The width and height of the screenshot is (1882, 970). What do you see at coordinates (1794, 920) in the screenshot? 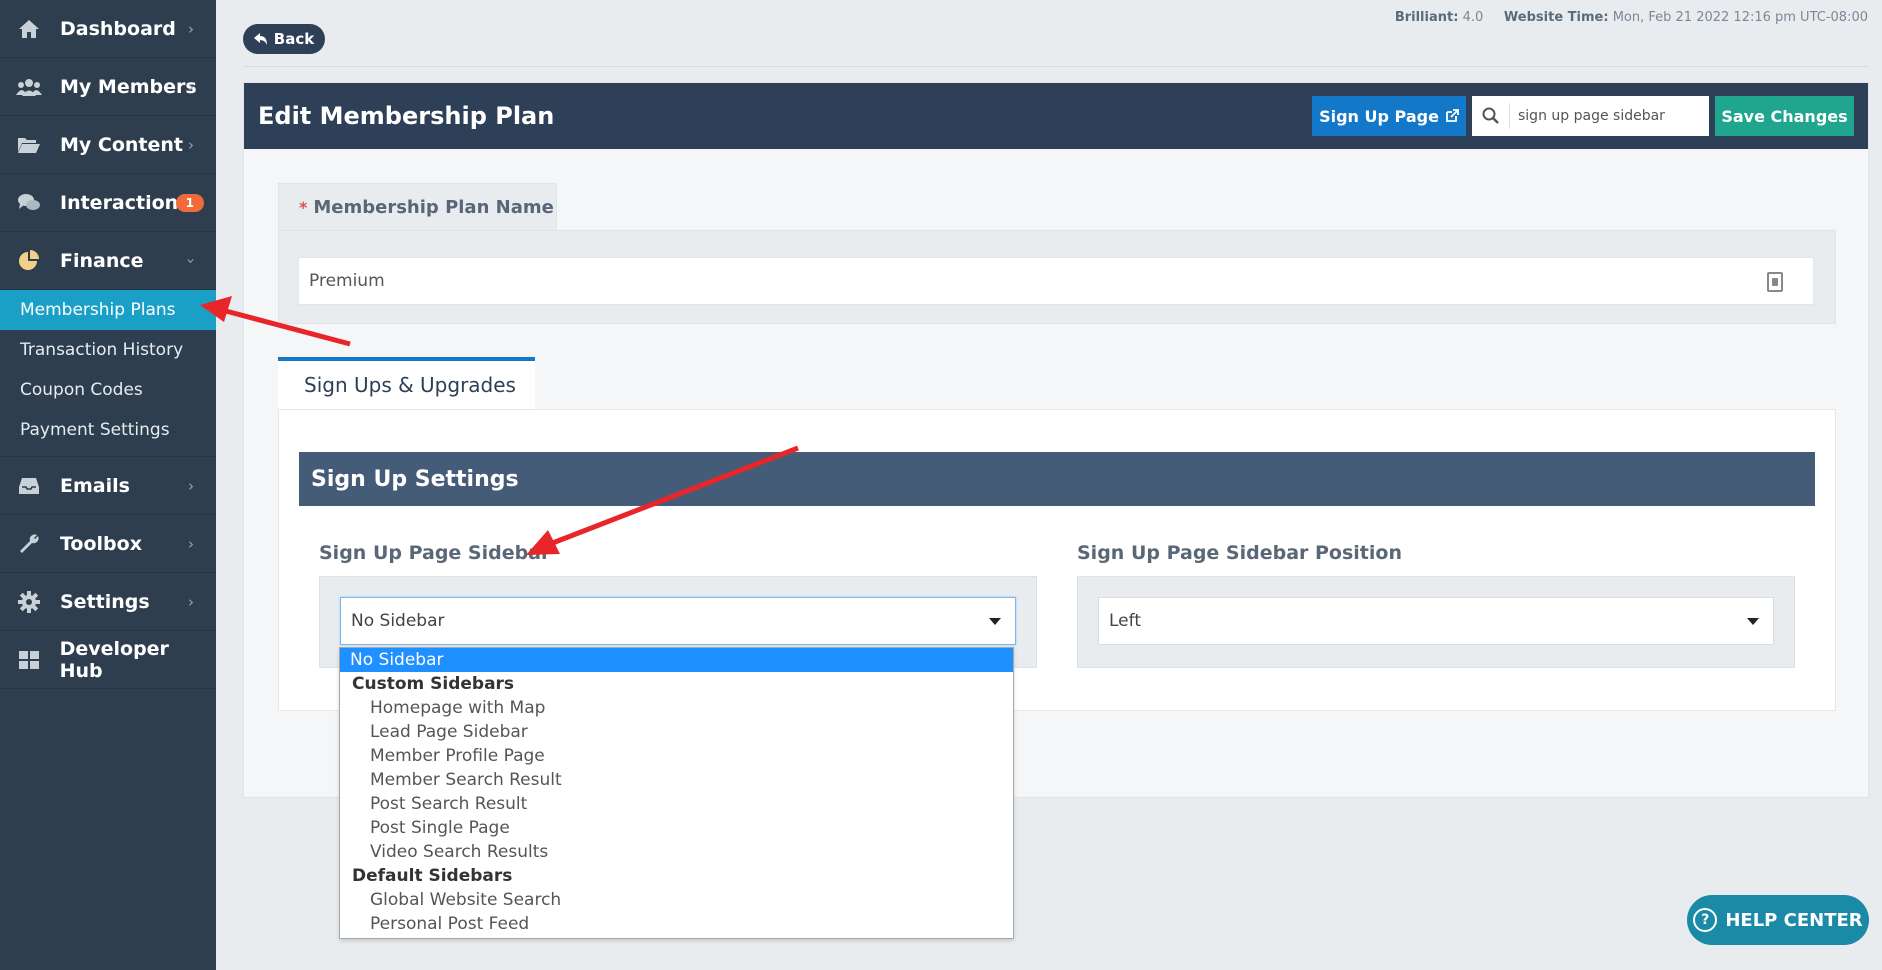
I see `help-center-label: HELP CENTER` at bounding box center [1794, 920].